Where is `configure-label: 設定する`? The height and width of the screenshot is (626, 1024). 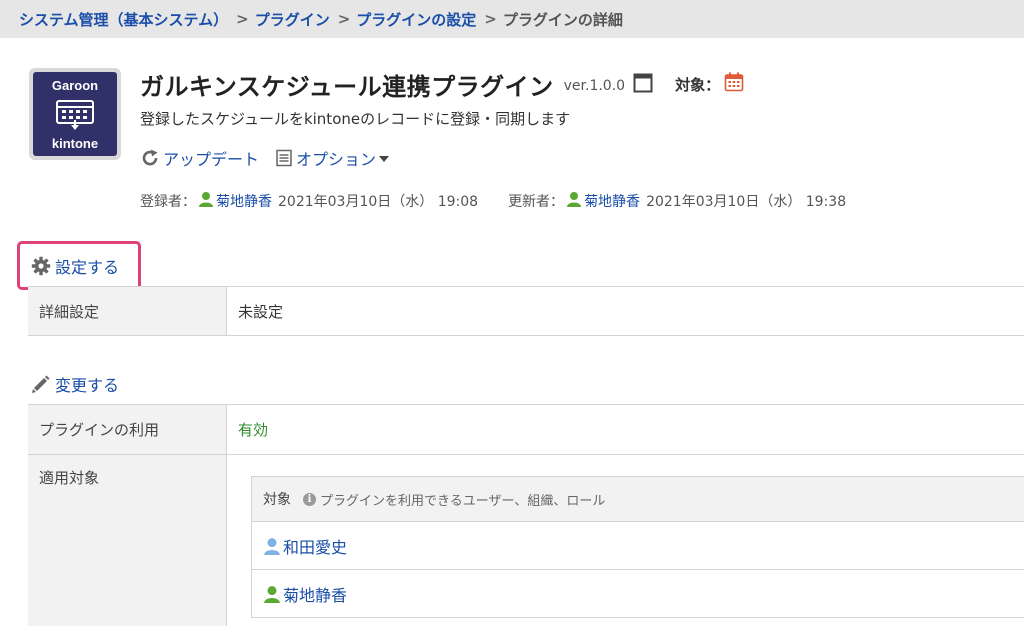
configure-label: 設定する is located at coordinates (87, 267).